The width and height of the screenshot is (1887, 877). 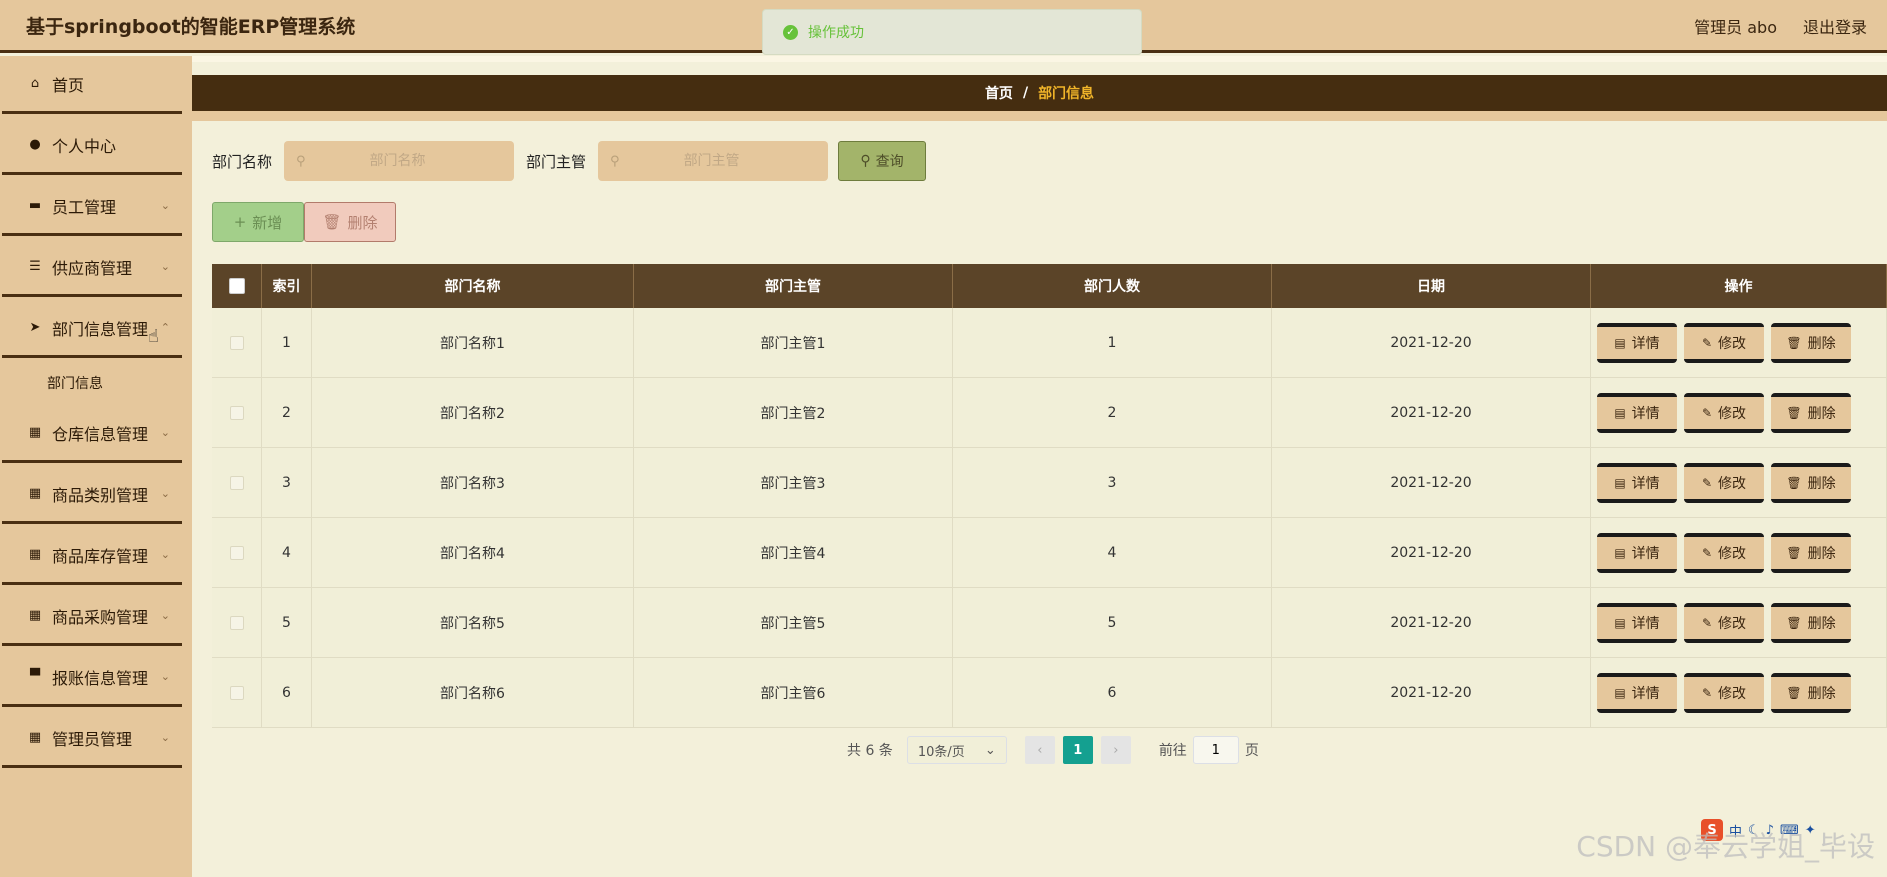 I want to click on cell-operations: ▤ 详情 ✎ 修改 🗑 删除, so click(x=1739, y=342).